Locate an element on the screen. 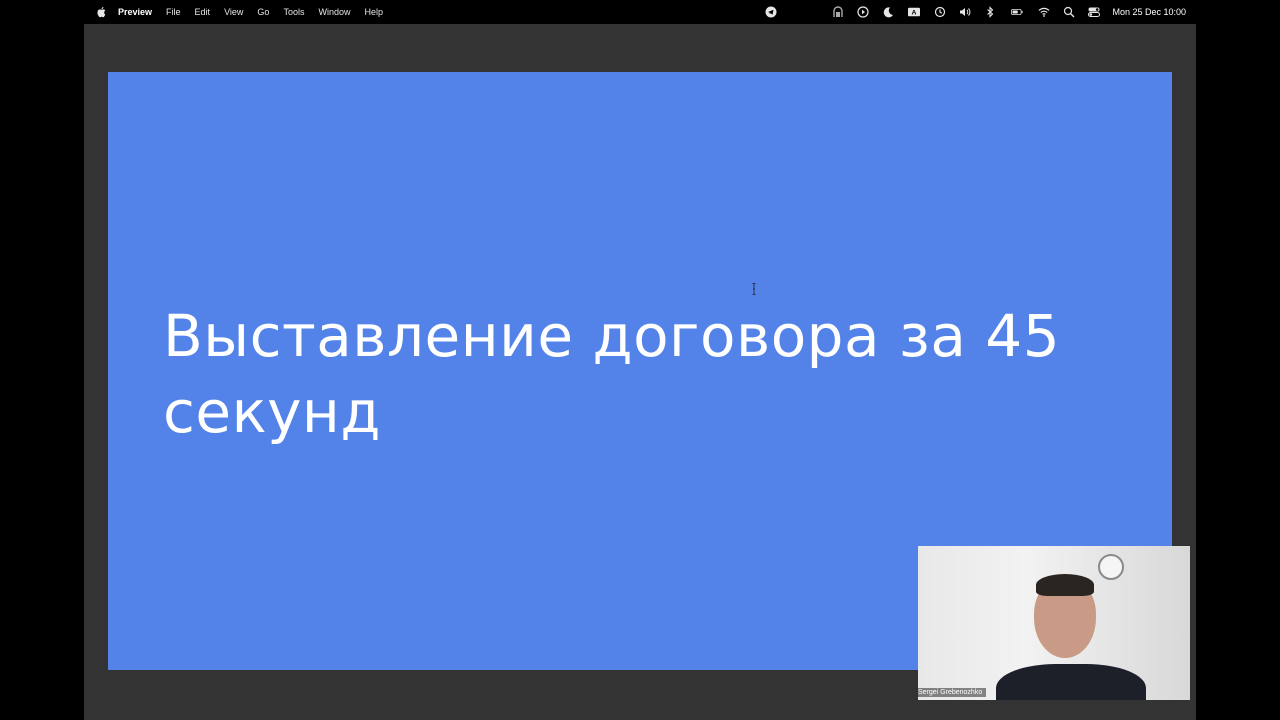 The width and height of the screenshot is (1280, 720). keyboard-input-icon: A is located at coordinates (914, 12).